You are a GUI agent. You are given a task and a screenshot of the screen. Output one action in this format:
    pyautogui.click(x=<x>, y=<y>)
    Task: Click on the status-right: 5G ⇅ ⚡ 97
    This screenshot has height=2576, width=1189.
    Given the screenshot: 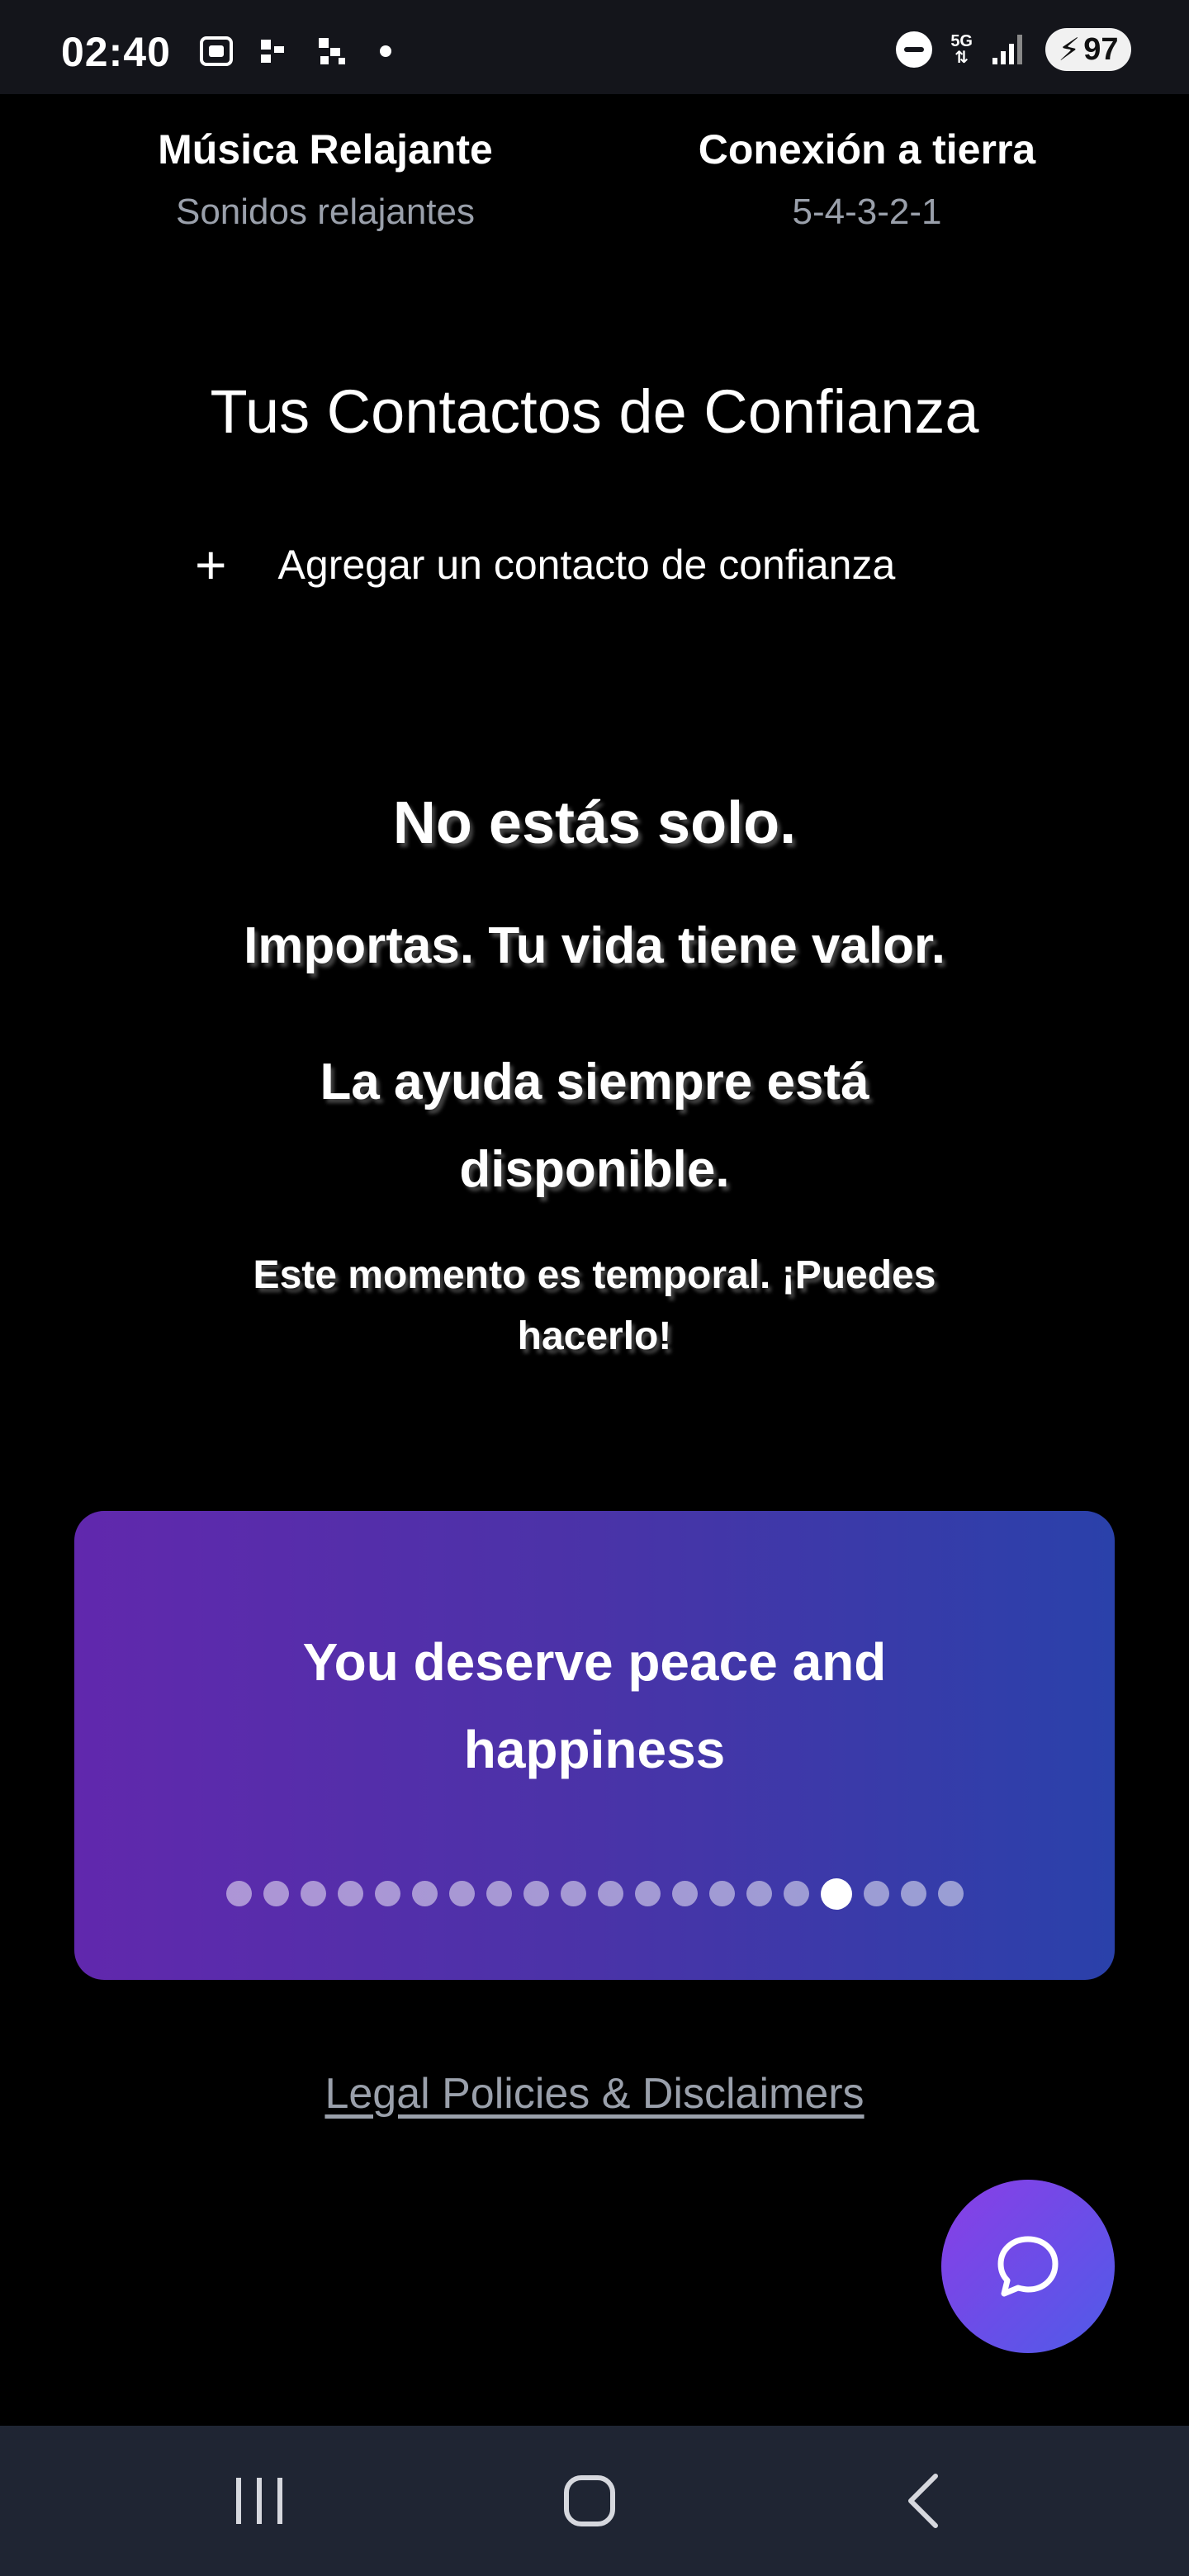 What is the action you would take?
    pyautogui.click(x=1013, y=49)
    